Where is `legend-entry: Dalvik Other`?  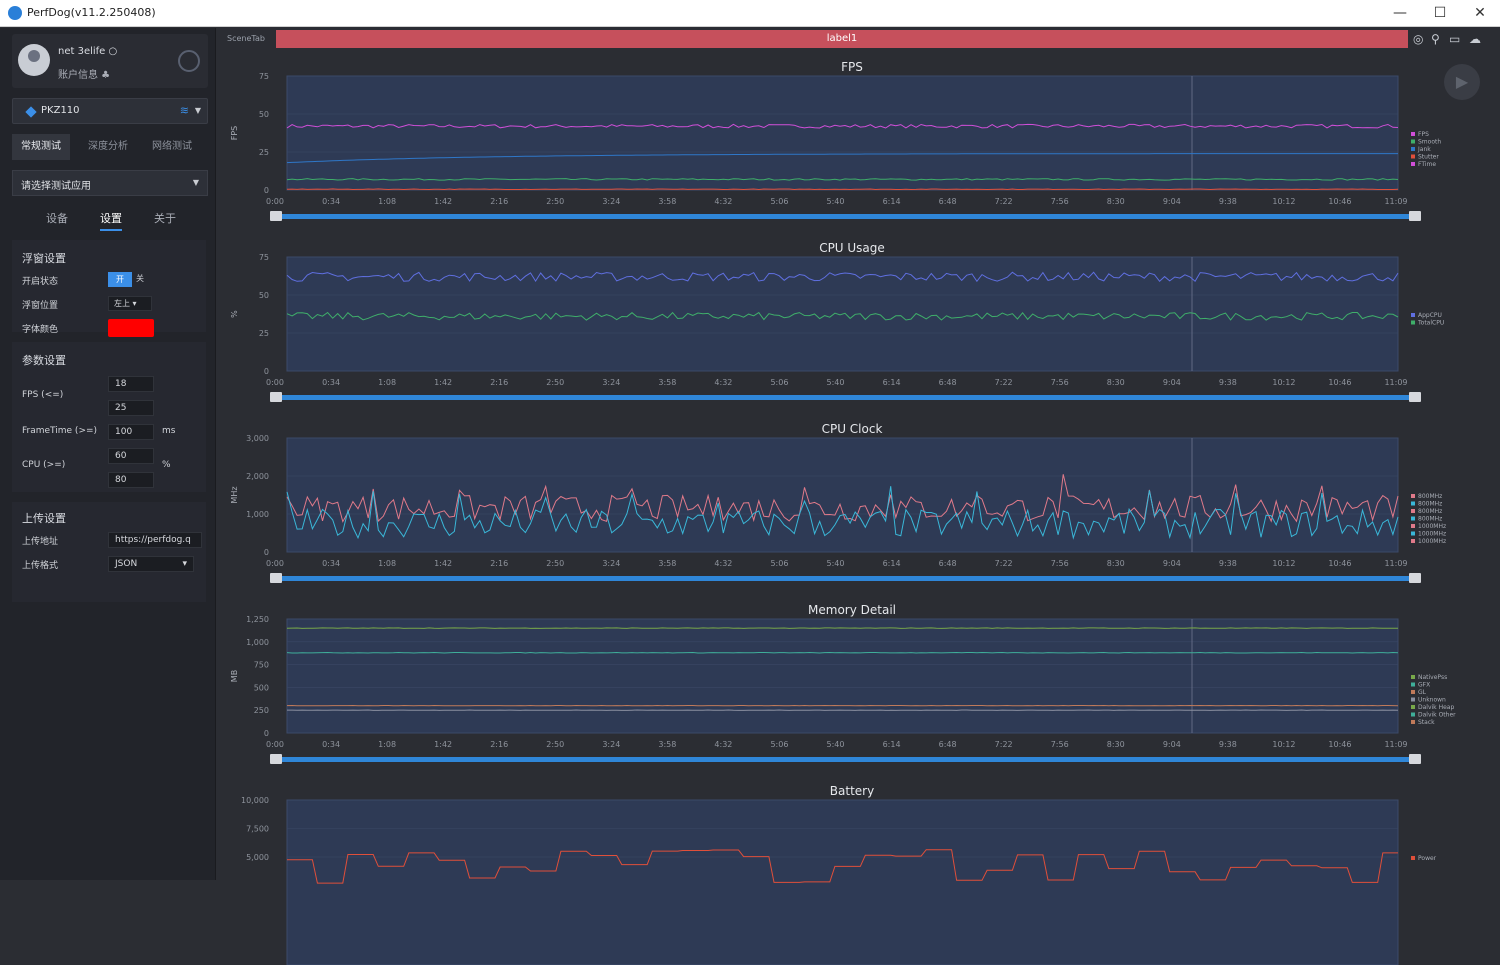 legend-entry: Dalvik Other is located at coordinates (1437, 715).